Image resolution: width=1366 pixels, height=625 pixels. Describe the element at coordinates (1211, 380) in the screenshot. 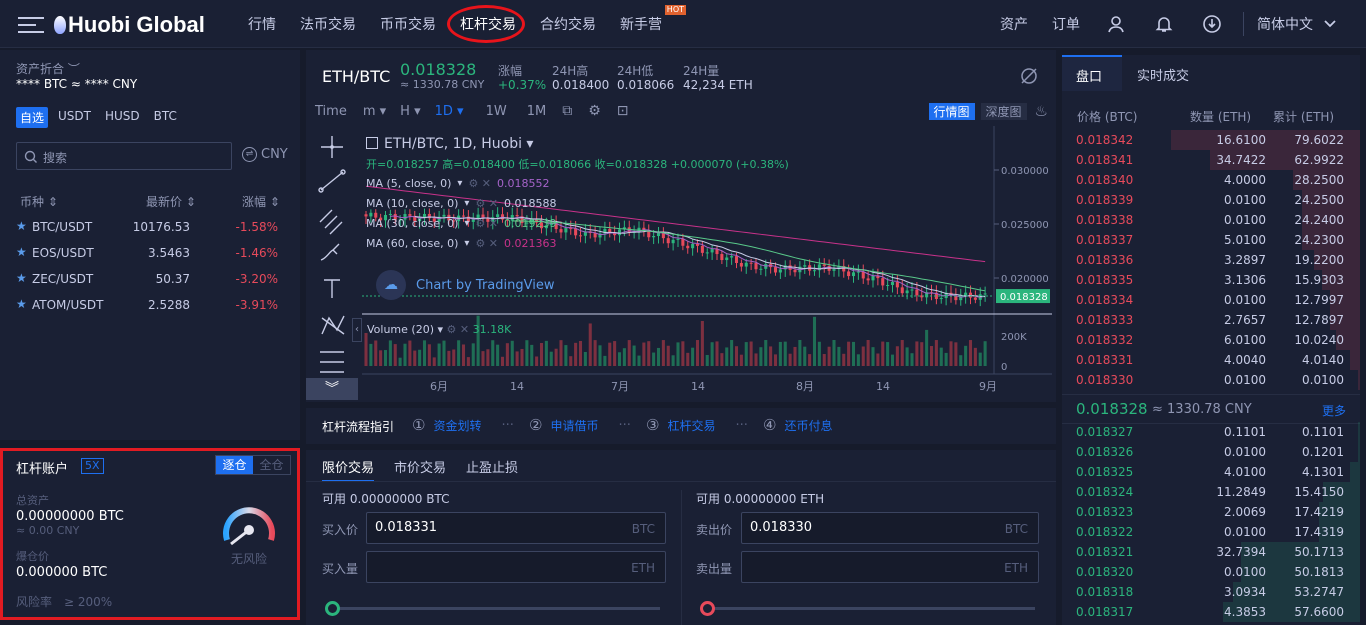

I see `ask-row: 0.018330 0.0100 0.0100` at that location.